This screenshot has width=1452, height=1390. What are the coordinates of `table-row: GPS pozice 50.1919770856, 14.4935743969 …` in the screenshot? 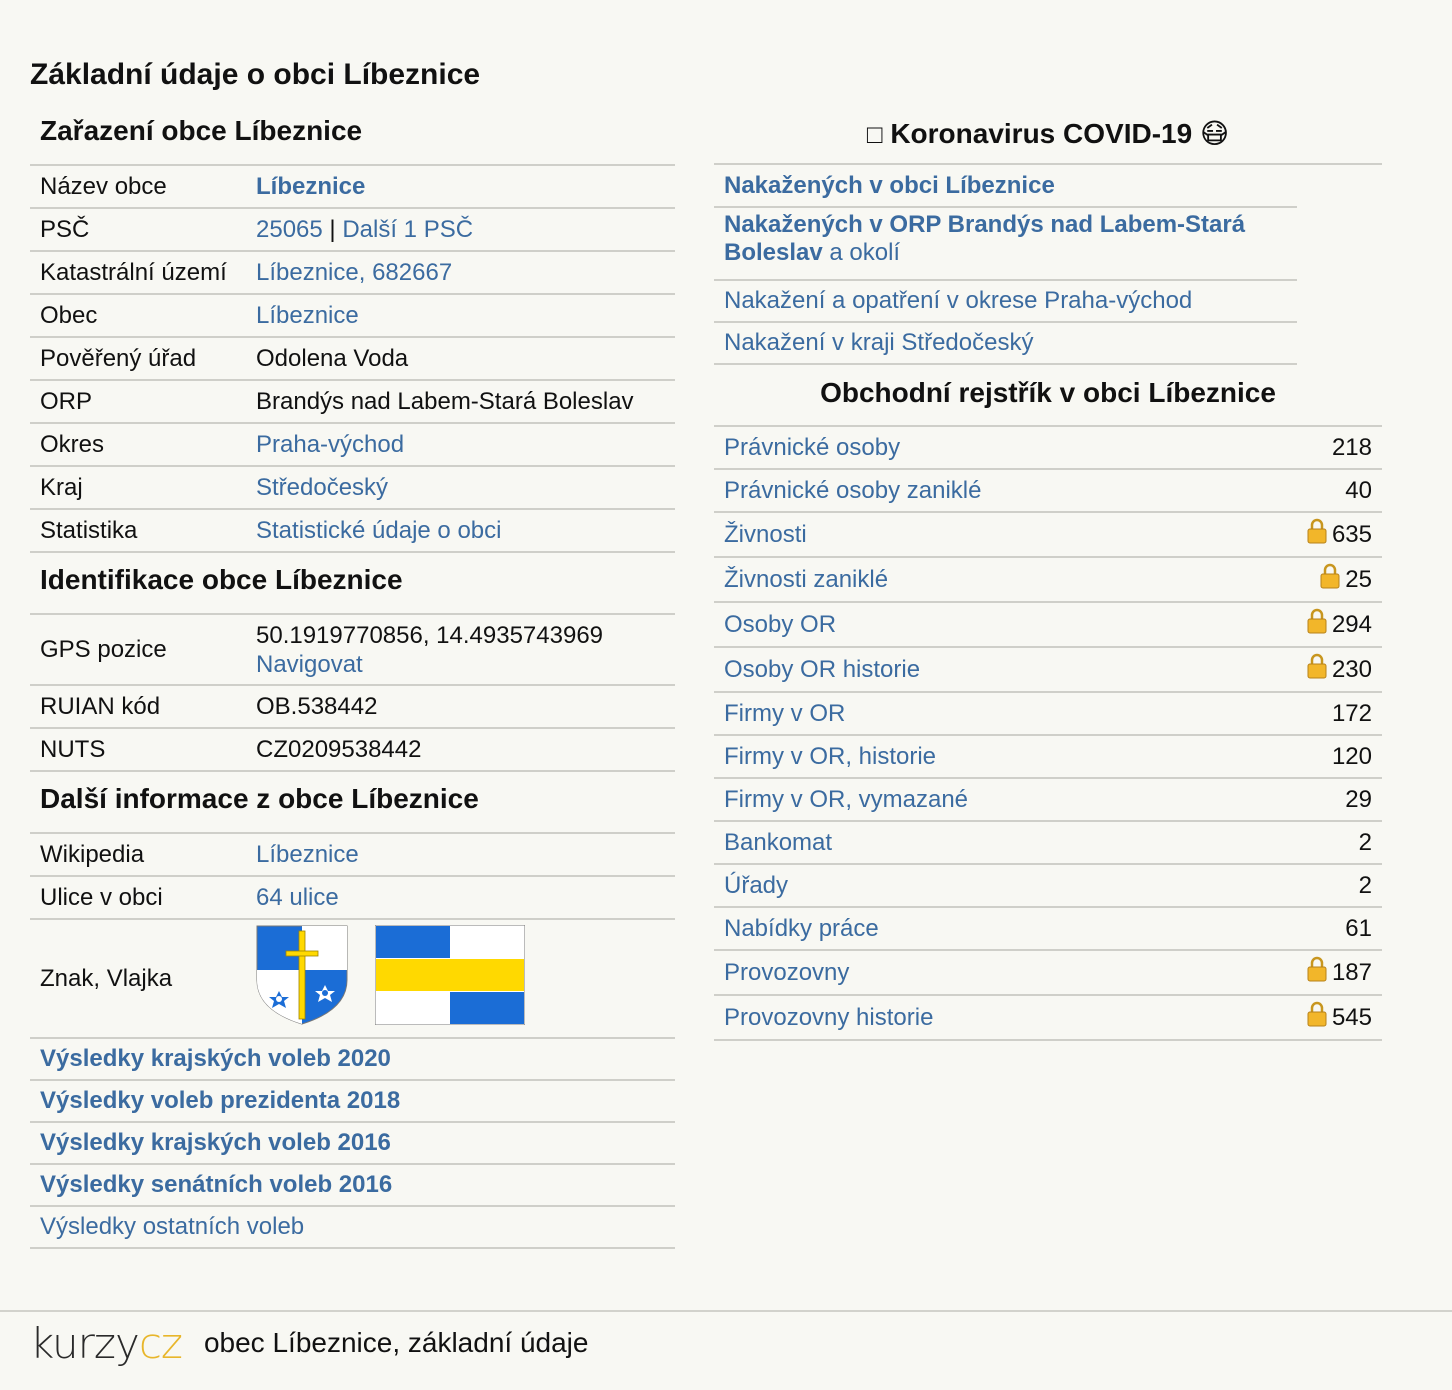 It's located at (352, 650).